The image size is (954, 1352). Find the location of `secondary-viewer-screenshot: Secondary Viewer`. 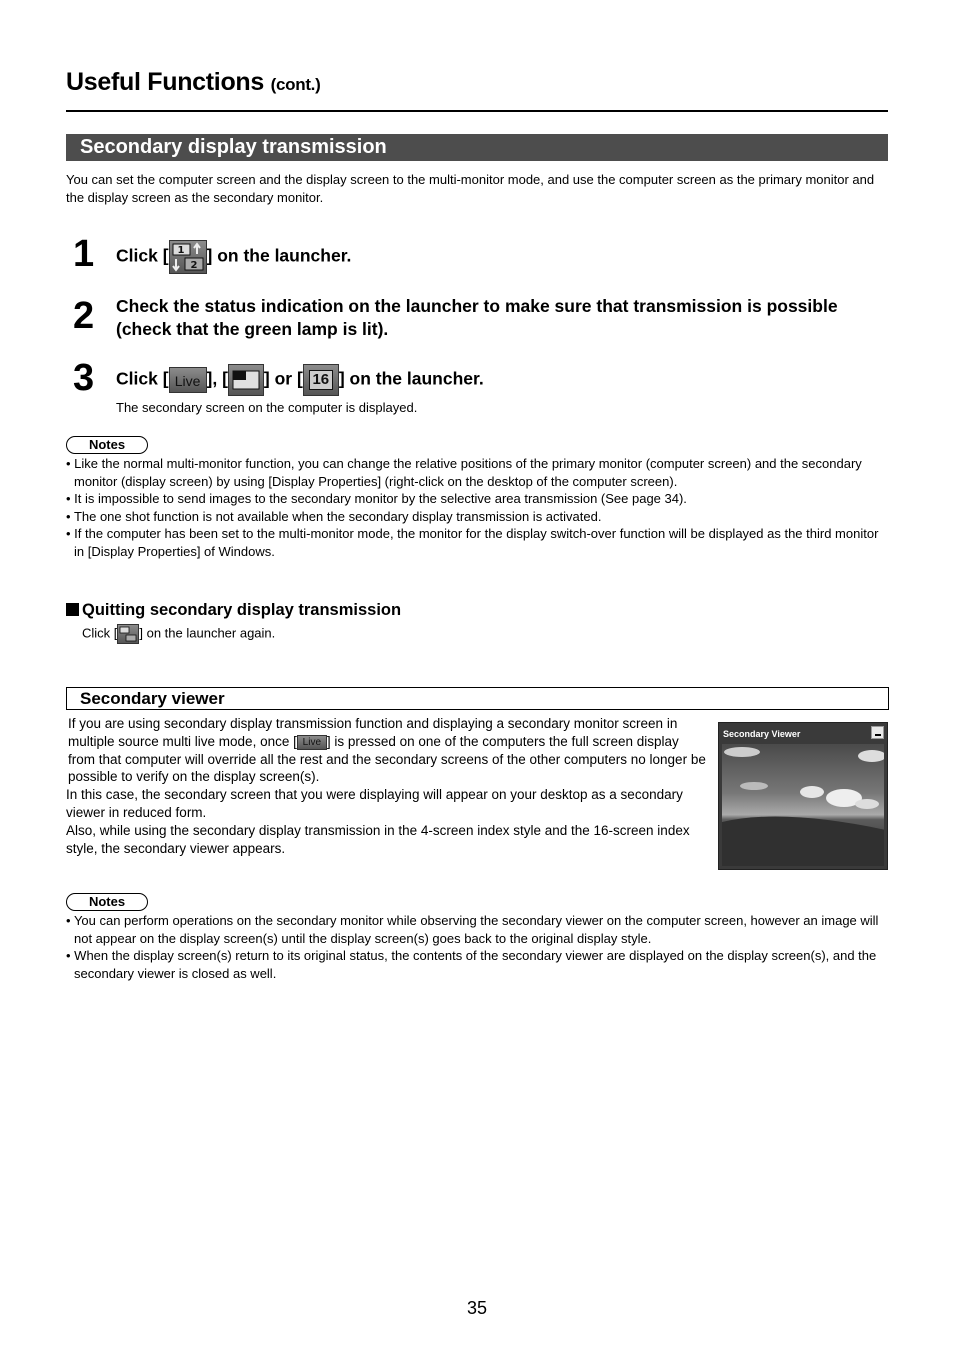

secondary-viewer-screenshot: Secondary Viewer is located at coordinates (803, 796).